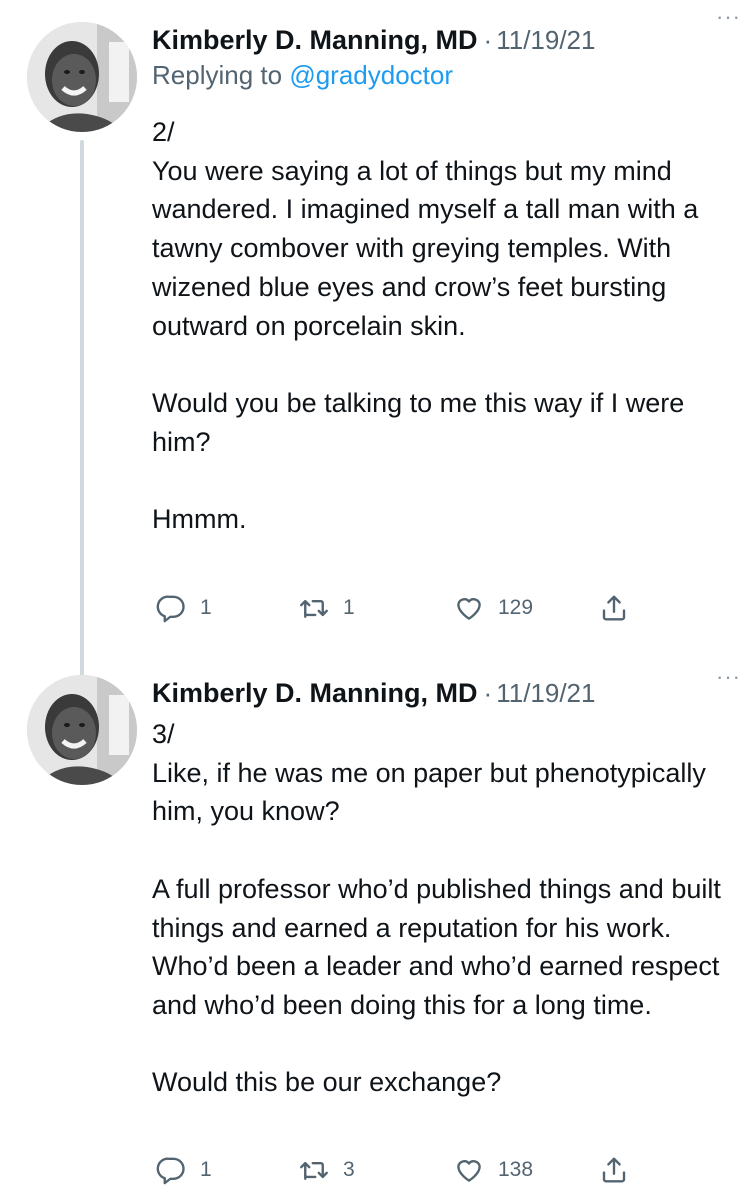 This screenshot has width=755, height=1200. I want to click on retweet-button: 1, so click(327, 608).